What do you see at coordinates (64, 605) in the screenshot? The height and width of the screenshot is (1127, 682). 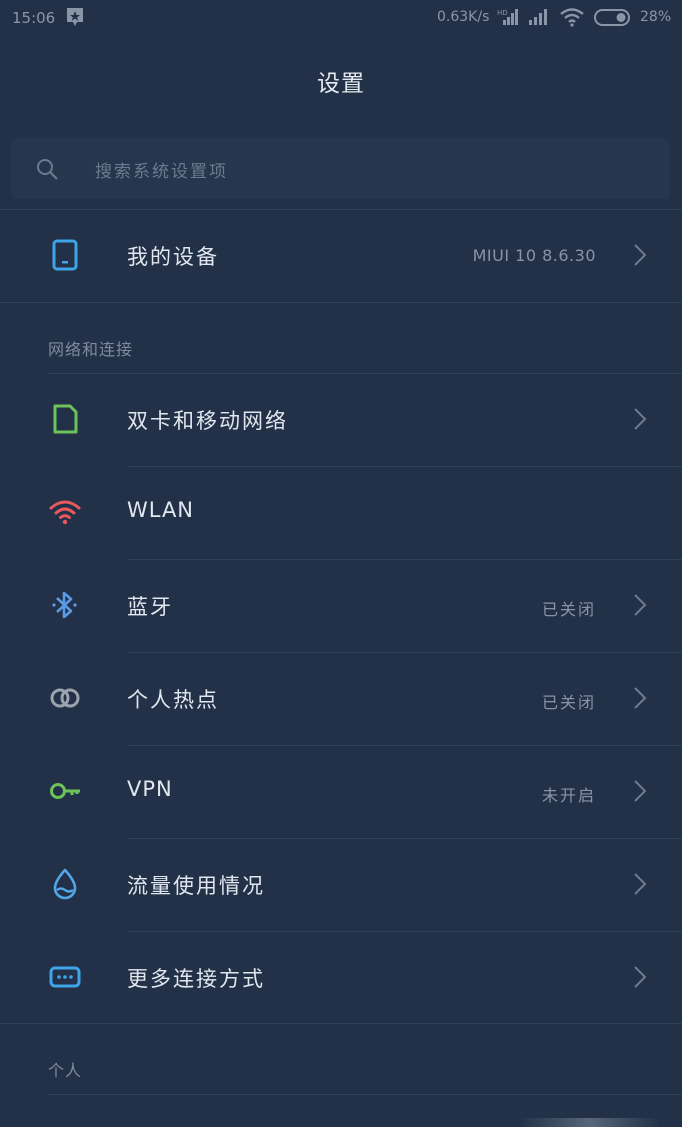 I see `bluetooth-icon` at bounding box center [64, 605].